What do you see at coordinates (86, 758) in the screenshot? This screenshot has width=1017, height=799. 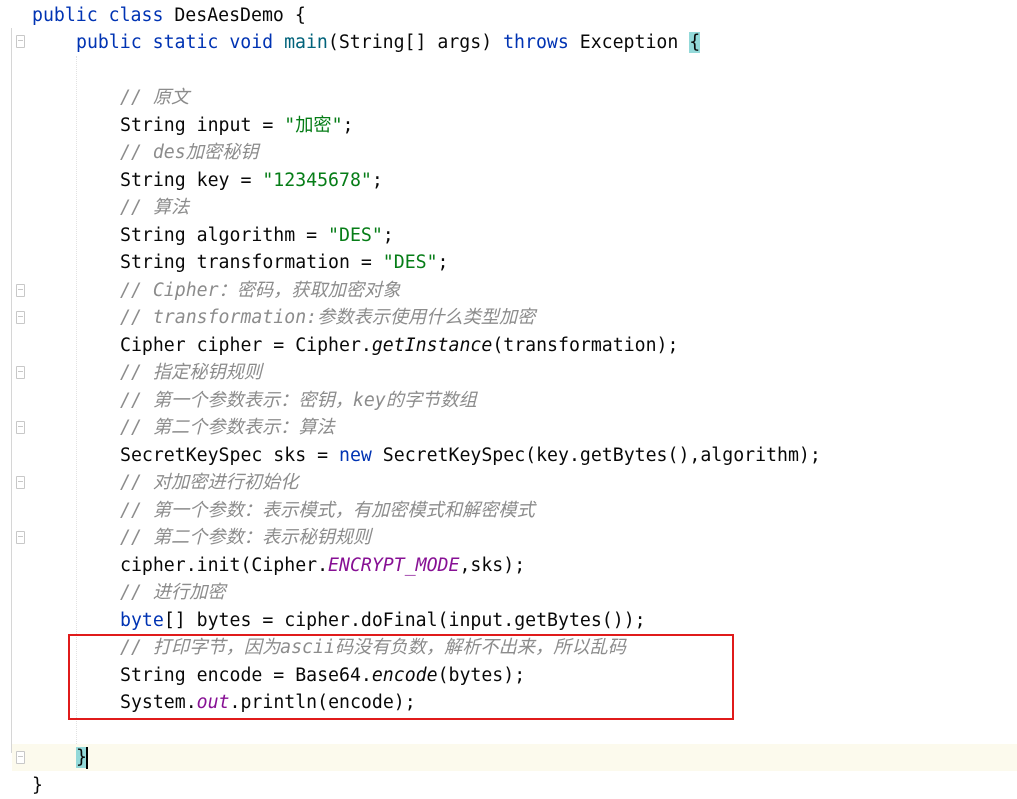 I see `text-caret` at bounding box center [86, 758].